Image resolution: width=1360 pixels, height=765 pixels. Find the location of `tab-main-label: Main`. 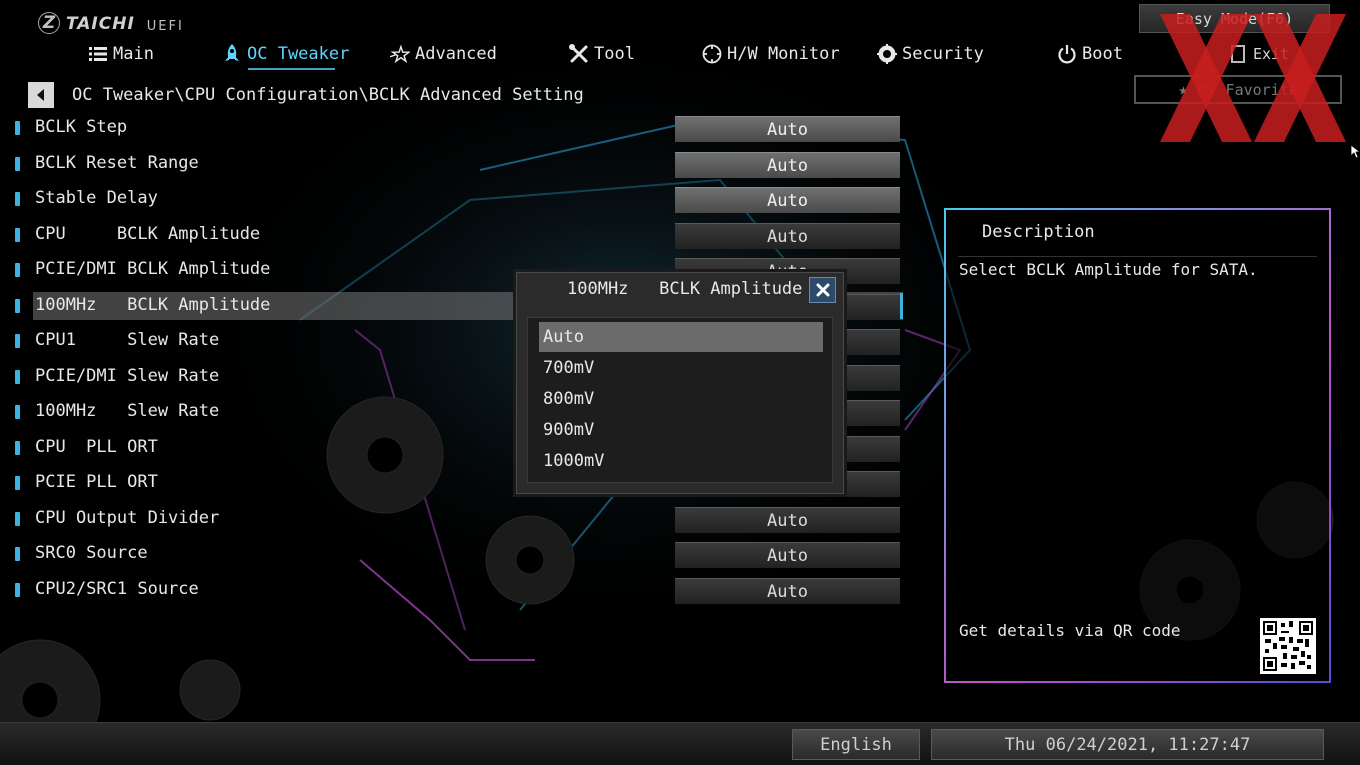

tab-main-label: Main is located at coordinates (133, 54).